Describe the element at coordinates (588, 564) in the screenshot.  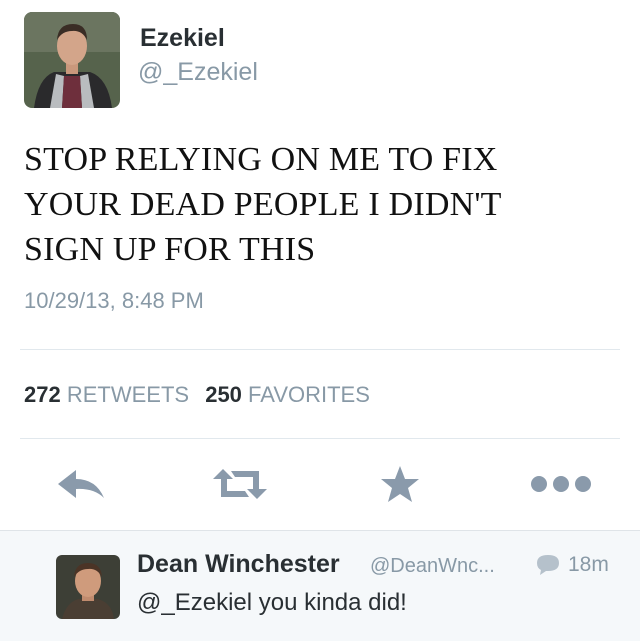
I see `reply-time: 18m` at that location.